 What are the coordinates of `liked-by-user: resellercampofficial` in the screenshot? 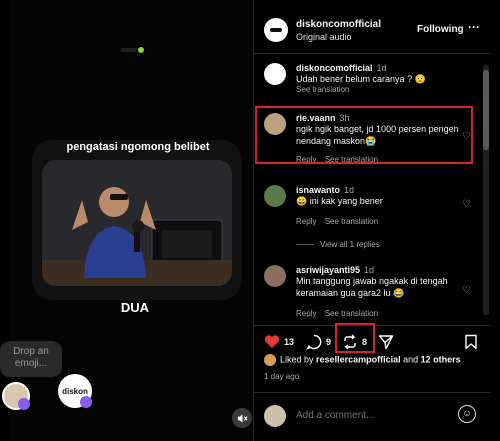 It's located at (358, 359).